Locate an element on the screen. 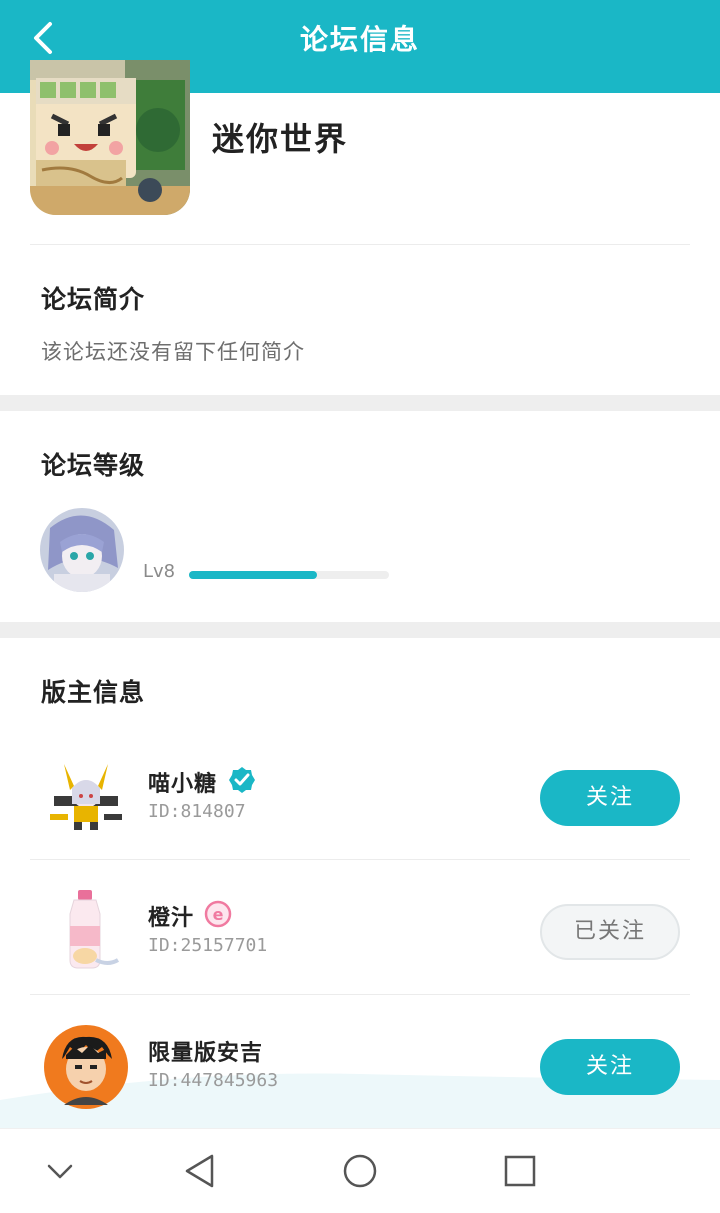 Image resolution: width=720 pixels, height=1213 pixels. collapse-chevron-icon is located at coordinates (60, 1171).